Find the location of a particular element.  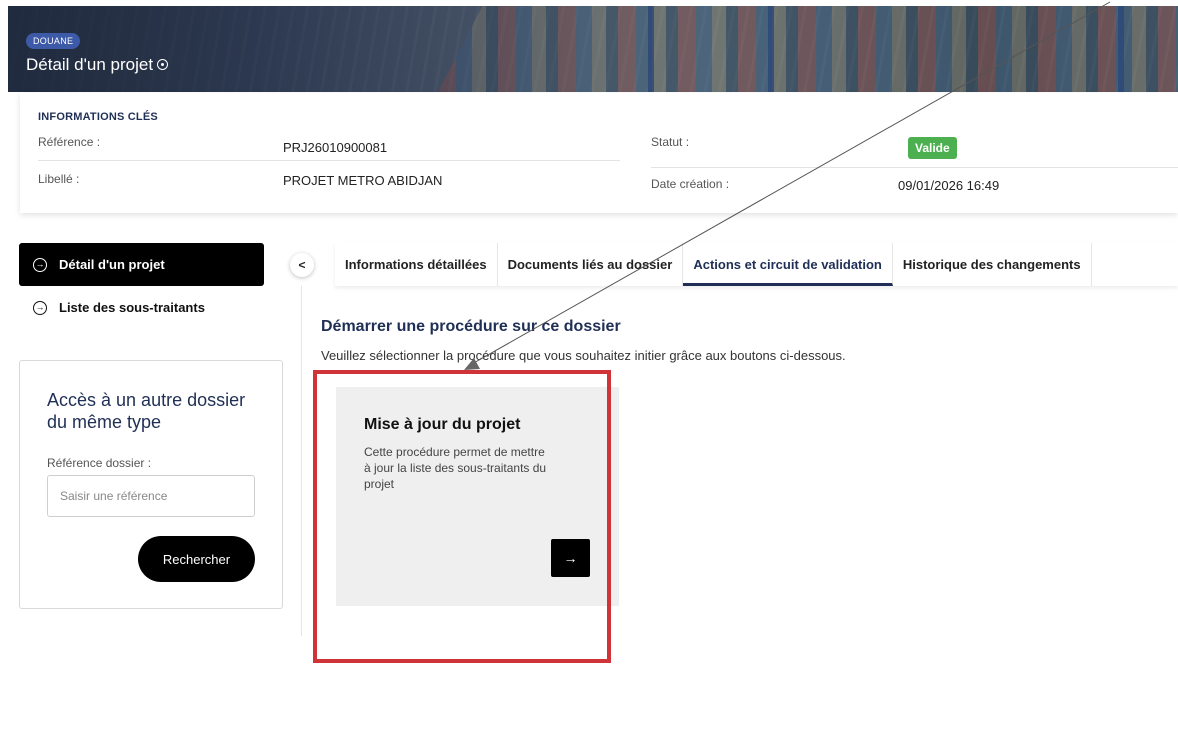

procedure-heading: Démarrer une procédure sur ce dossier is located at coordinates (471, 326).